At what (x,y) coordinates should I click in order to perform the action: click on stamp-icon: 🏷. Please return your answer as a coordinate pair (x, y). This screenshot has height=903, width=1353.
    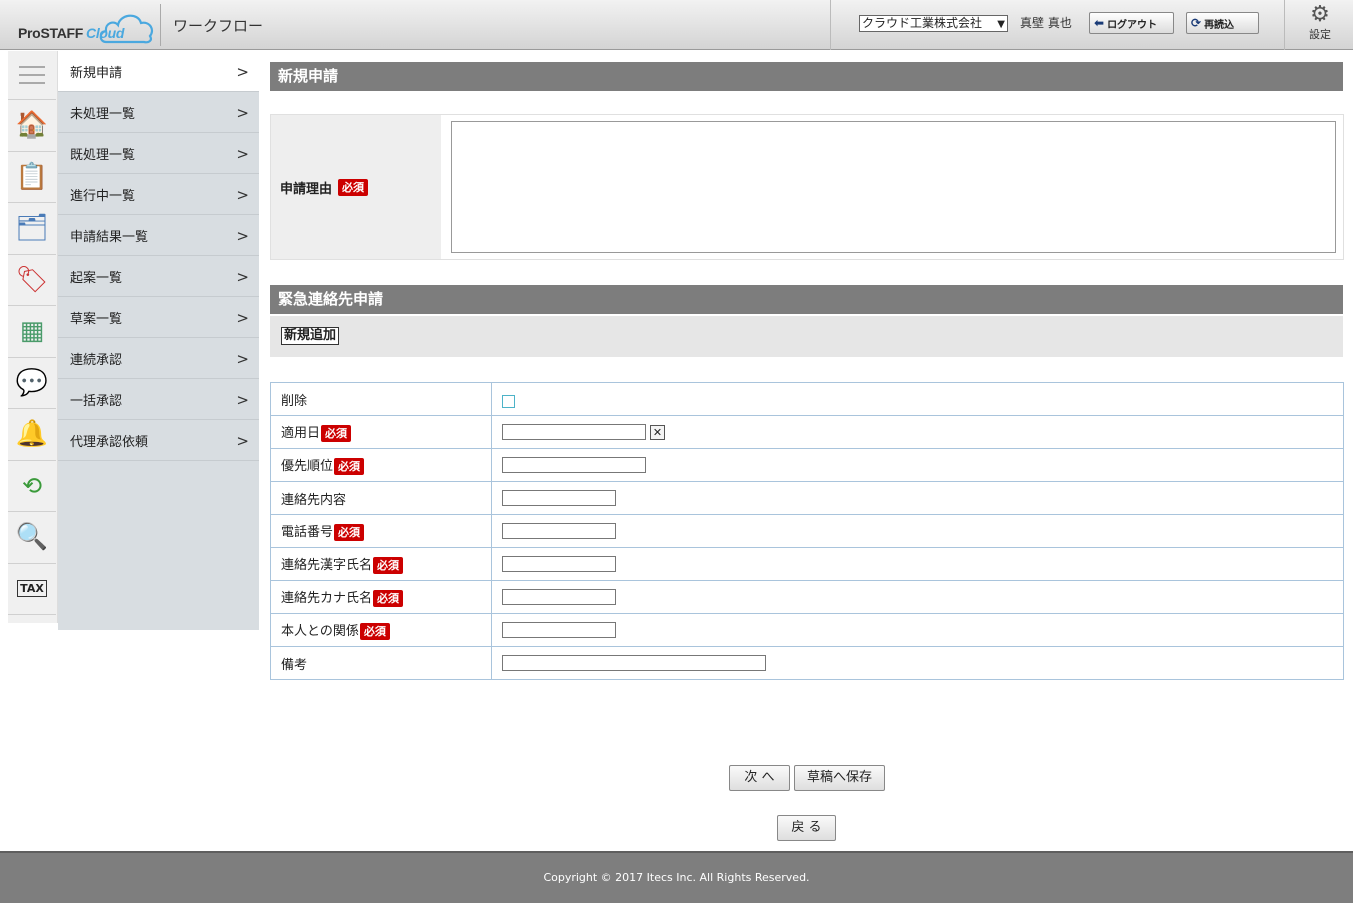
    Looking at the image, I should click on (32, 280).